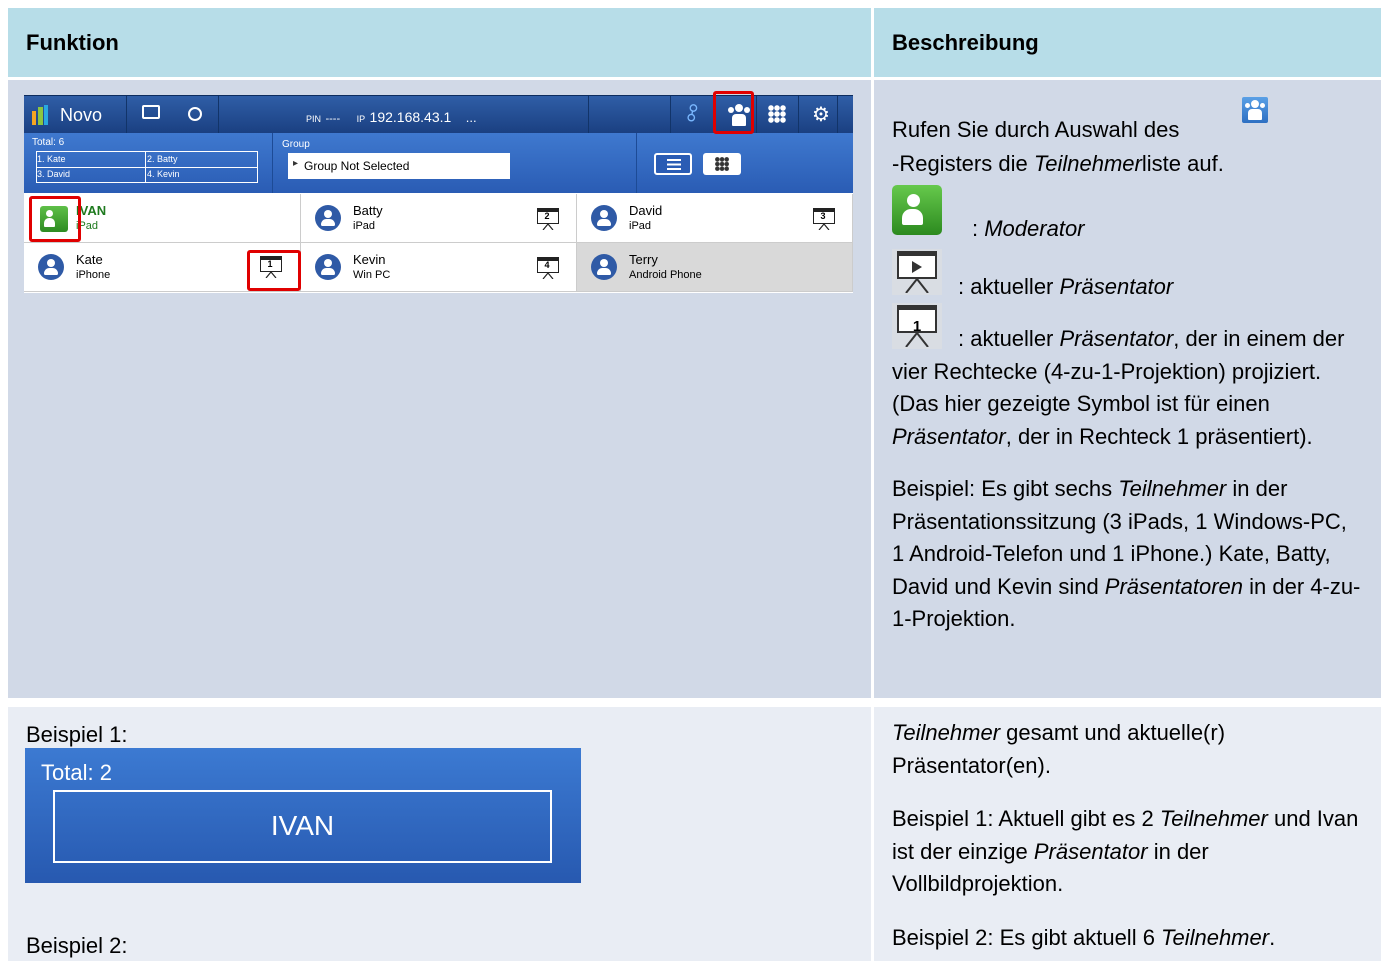 The width and height of the screenshot is (1389, 963). I want to click on grid-view-button, so click(722, 164).